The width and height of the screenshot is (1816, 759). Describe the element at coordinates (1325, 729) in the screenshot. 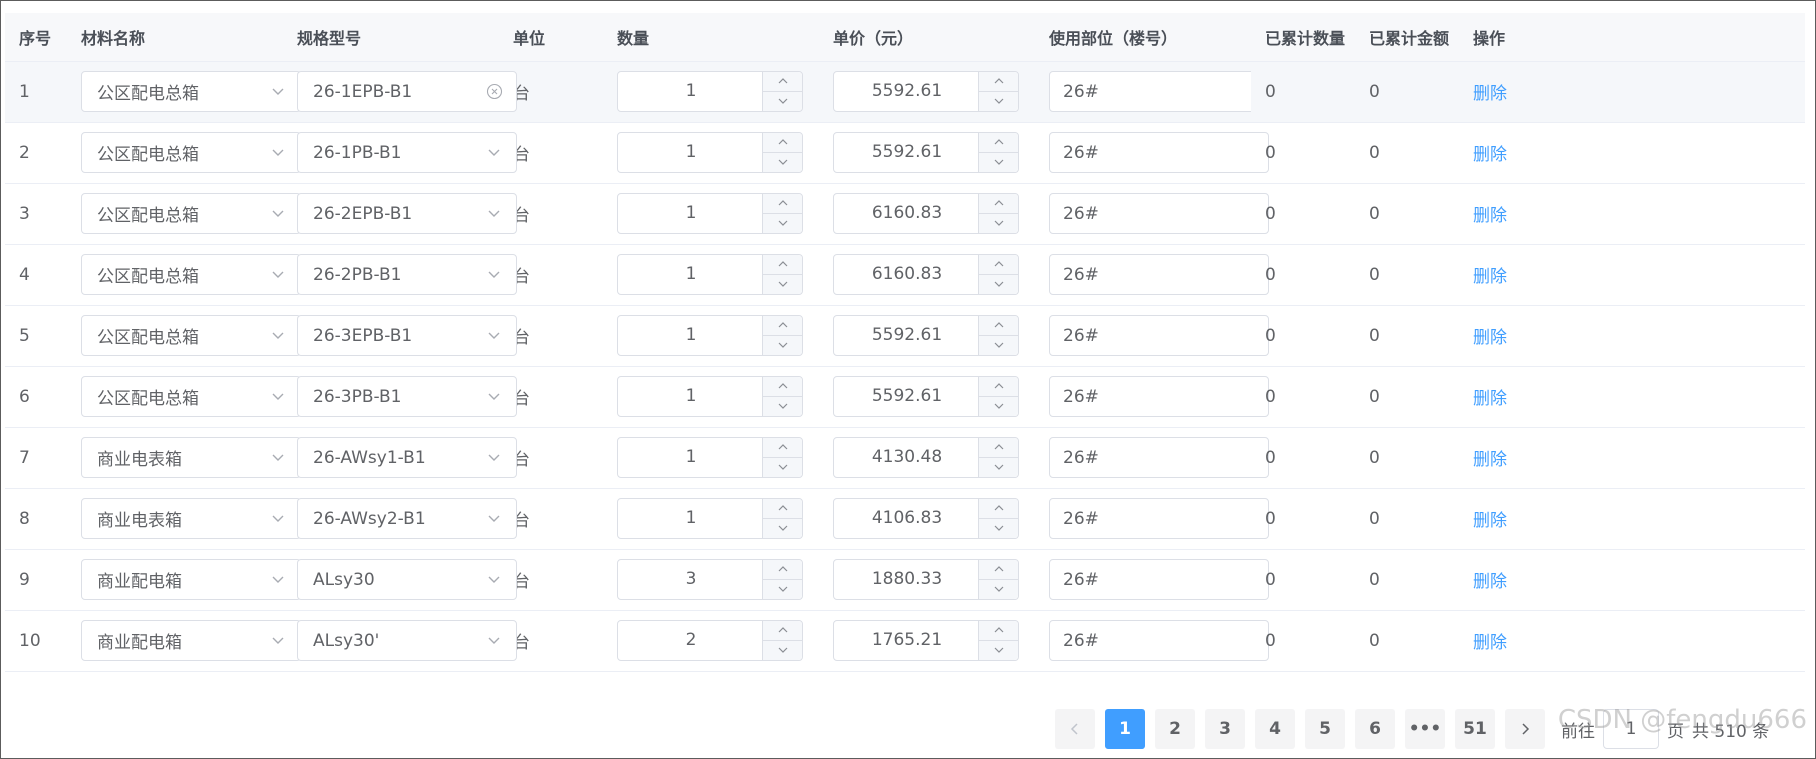

I see `page-button: 5` at that location.